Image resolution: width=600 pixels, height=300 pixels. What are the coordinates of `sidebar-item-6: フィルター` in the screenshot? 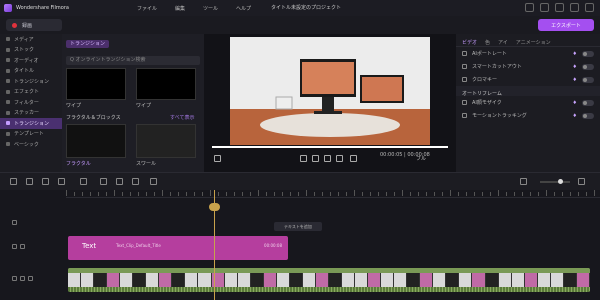 It's located at (31, 102).